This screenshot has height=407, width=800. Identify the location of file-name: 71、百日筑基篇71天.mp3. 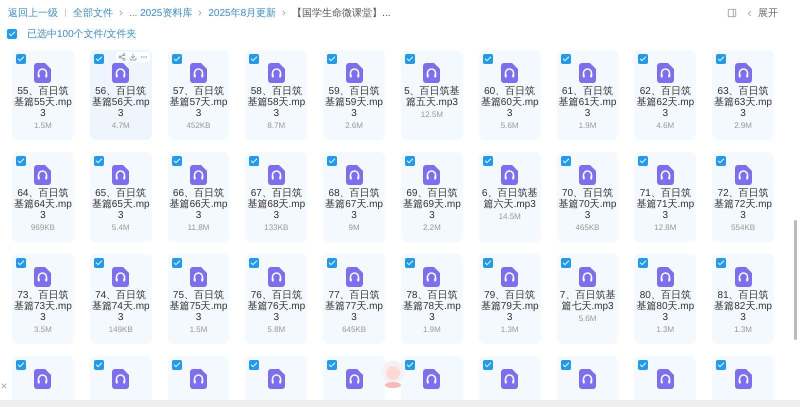
(665, 204).